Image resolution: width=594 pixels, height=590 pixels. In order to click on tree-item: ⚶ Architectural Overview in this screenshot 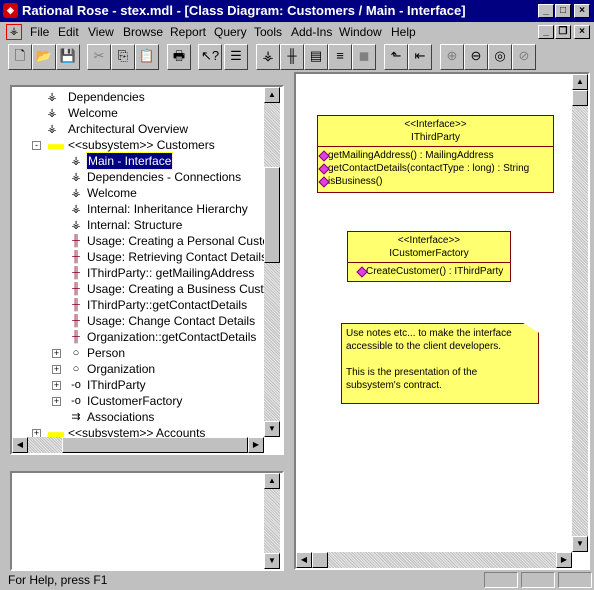, I will do `click(138, 129)`.